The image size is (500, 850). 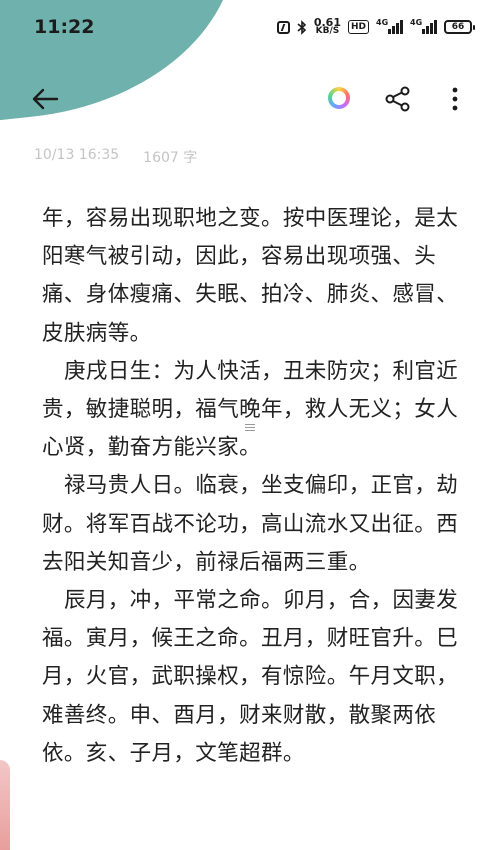 What do you see at coordinates (250, 28) in the screenshot?
I see `status-bar: 11:22 0.61 KB/S HD 4G 4G 66` at bounding box center [250, 28].